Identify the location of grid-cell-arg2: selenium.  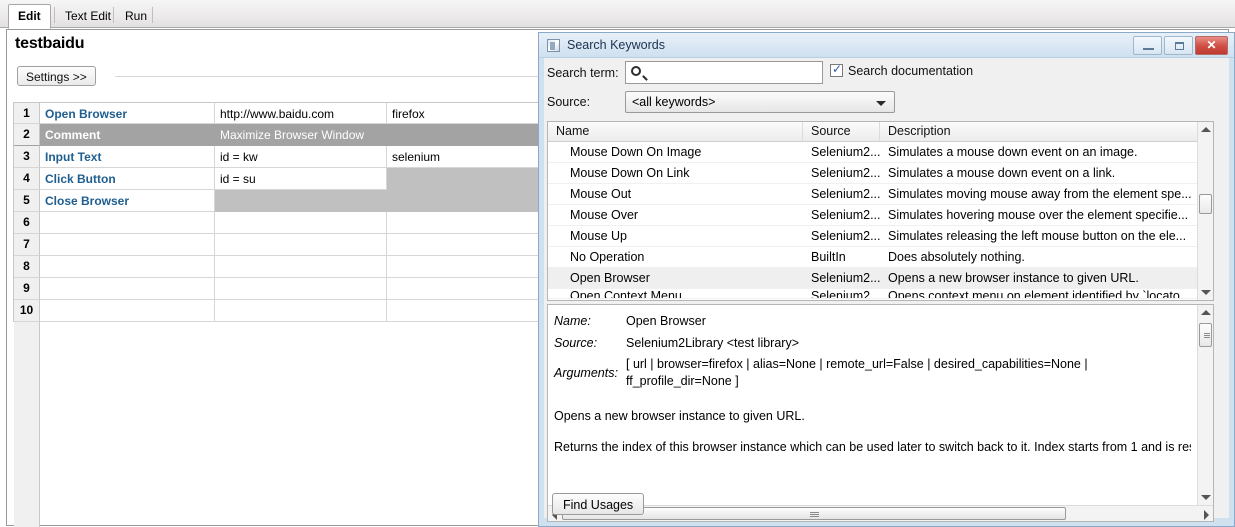
(465, 157).